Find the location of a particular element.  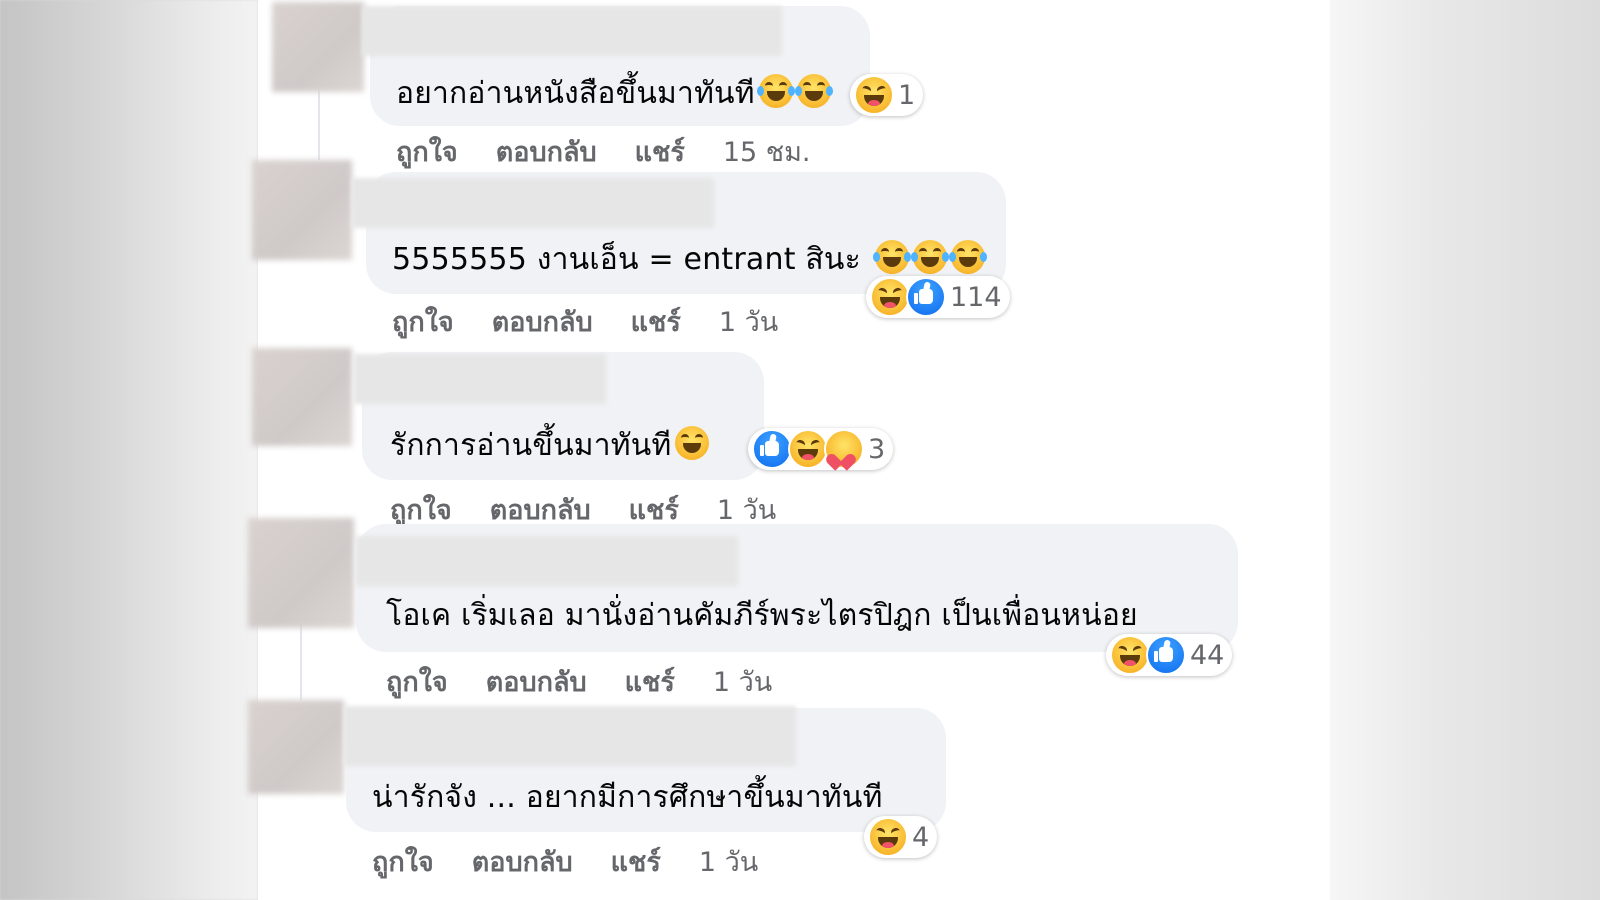

reaction-count: 114 is located at coordinates (976, 297).